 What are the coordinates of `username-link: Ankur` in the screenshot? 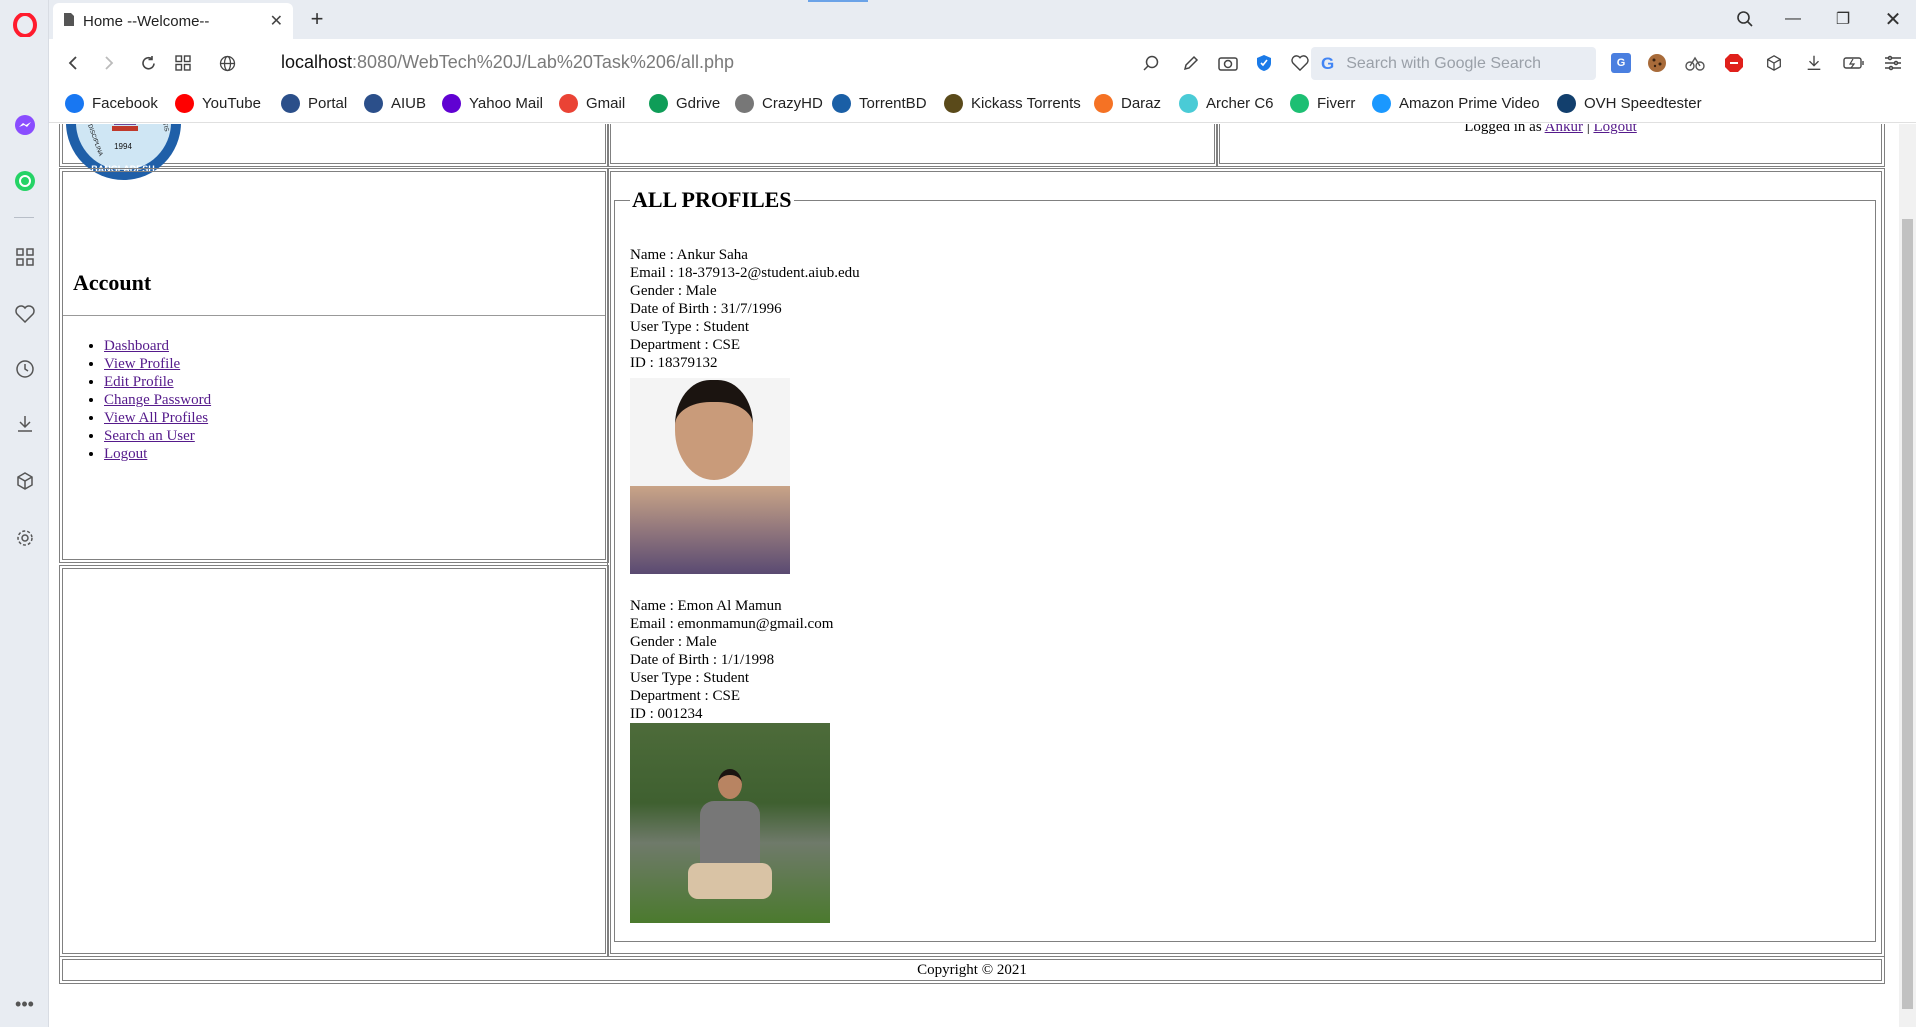 It's located at (1564, 129).